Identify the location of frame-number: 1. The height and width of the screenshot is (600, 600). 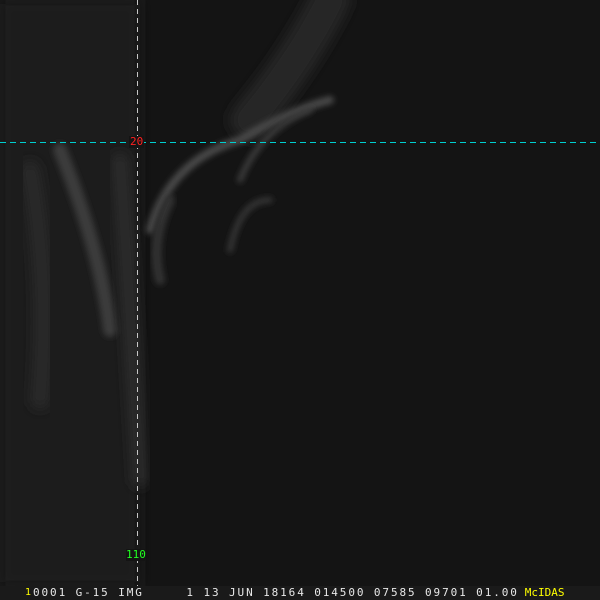
(28, 592).